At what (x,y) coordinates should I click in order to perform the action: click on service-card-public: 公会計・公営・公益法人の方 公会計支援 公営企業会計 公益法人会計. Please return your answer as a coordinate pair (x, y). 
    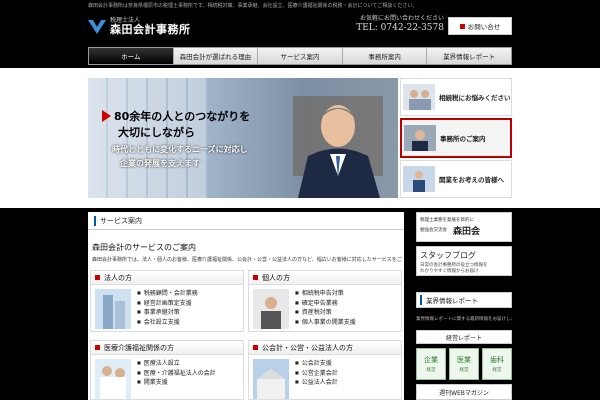
    Looking at the image, I should click on (325, 370).